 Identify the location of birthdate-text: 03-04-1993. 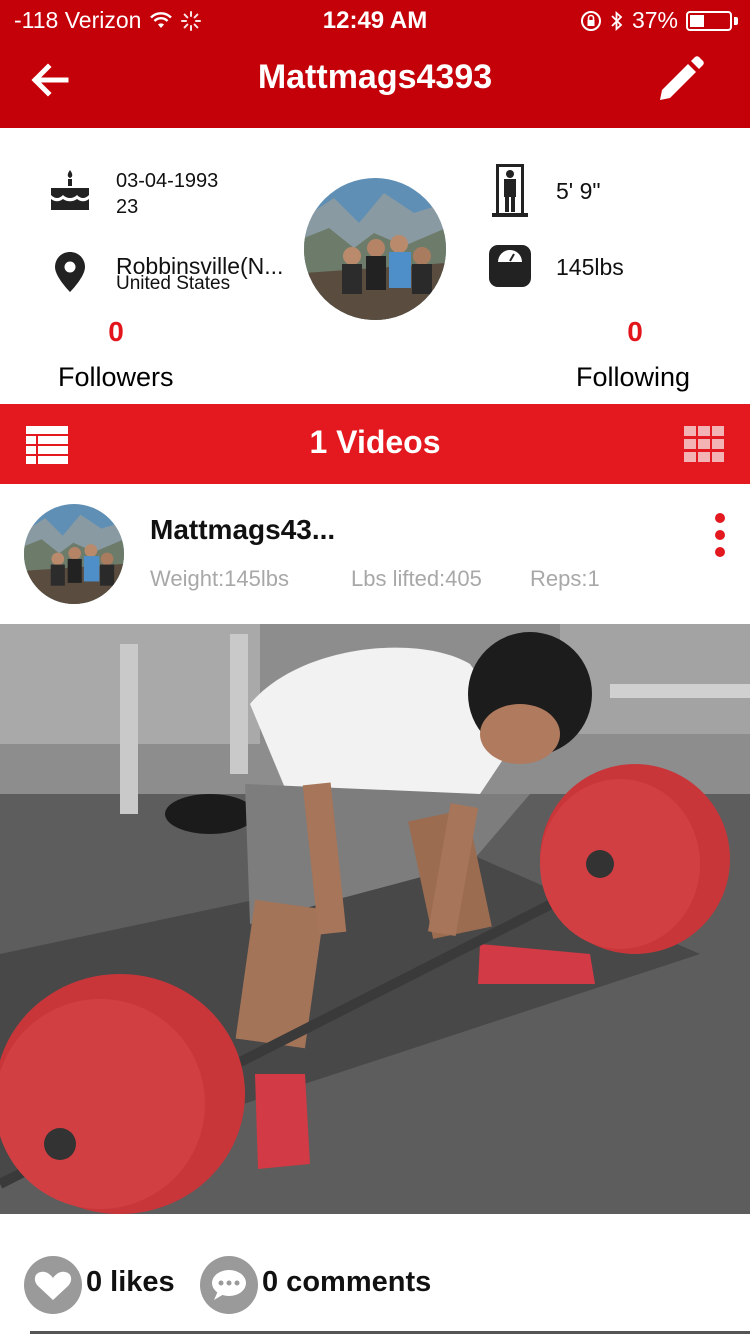
(167, 181).